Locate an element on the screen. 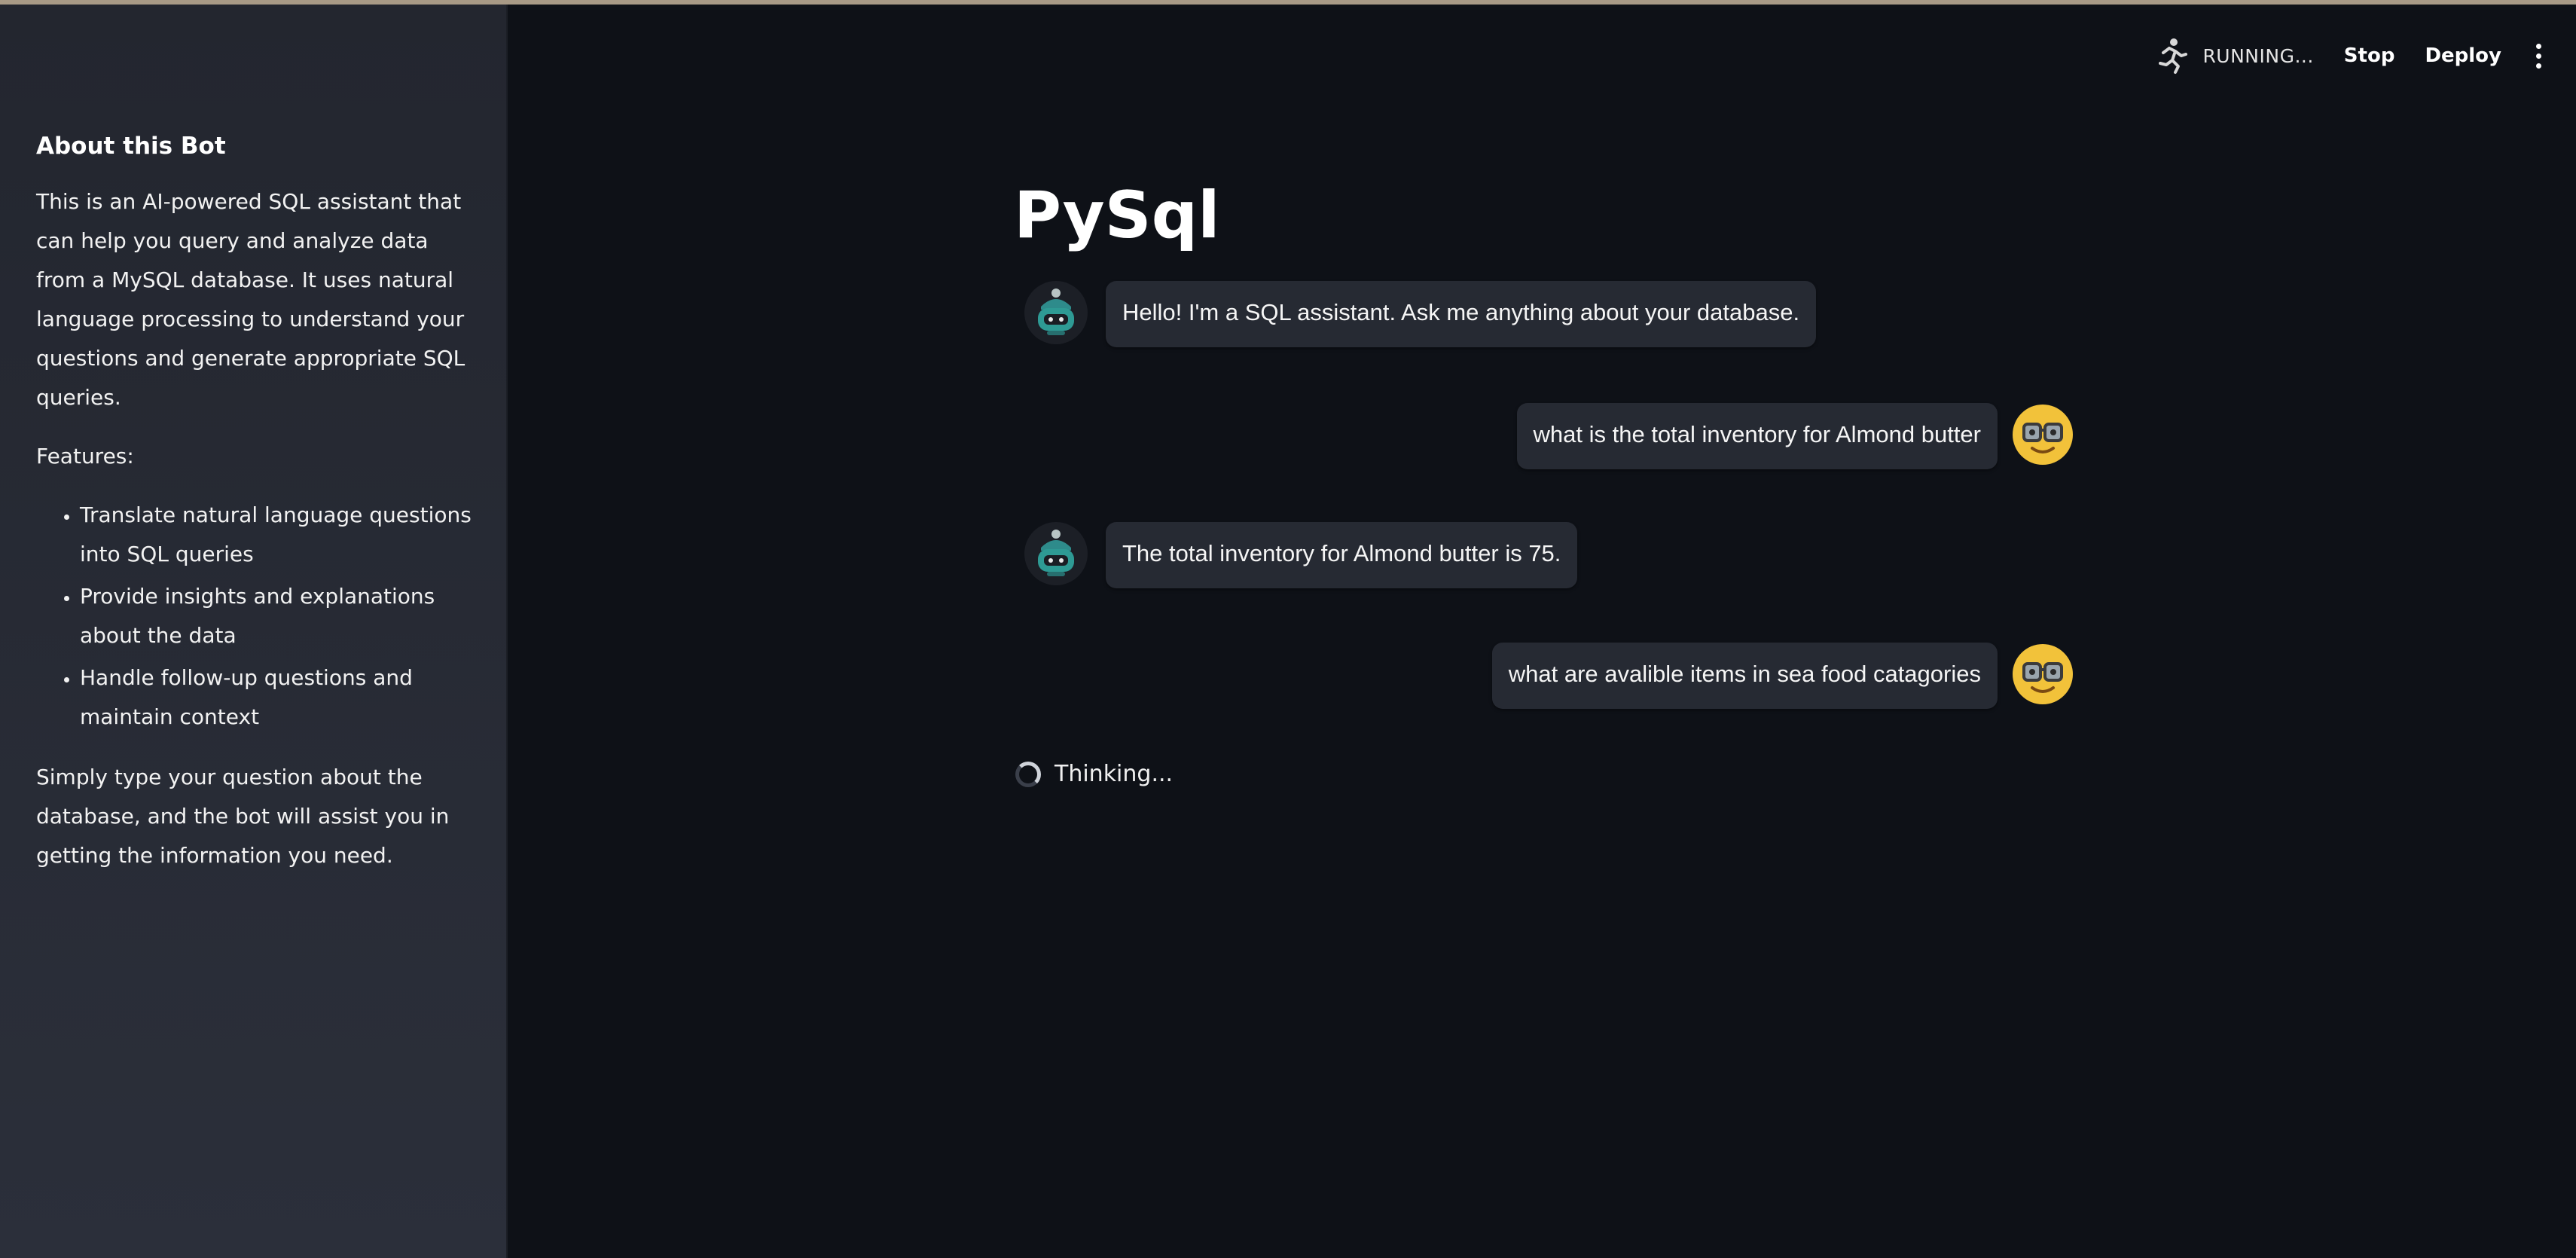  spinner-icon is located at coordinates (1028, 774).